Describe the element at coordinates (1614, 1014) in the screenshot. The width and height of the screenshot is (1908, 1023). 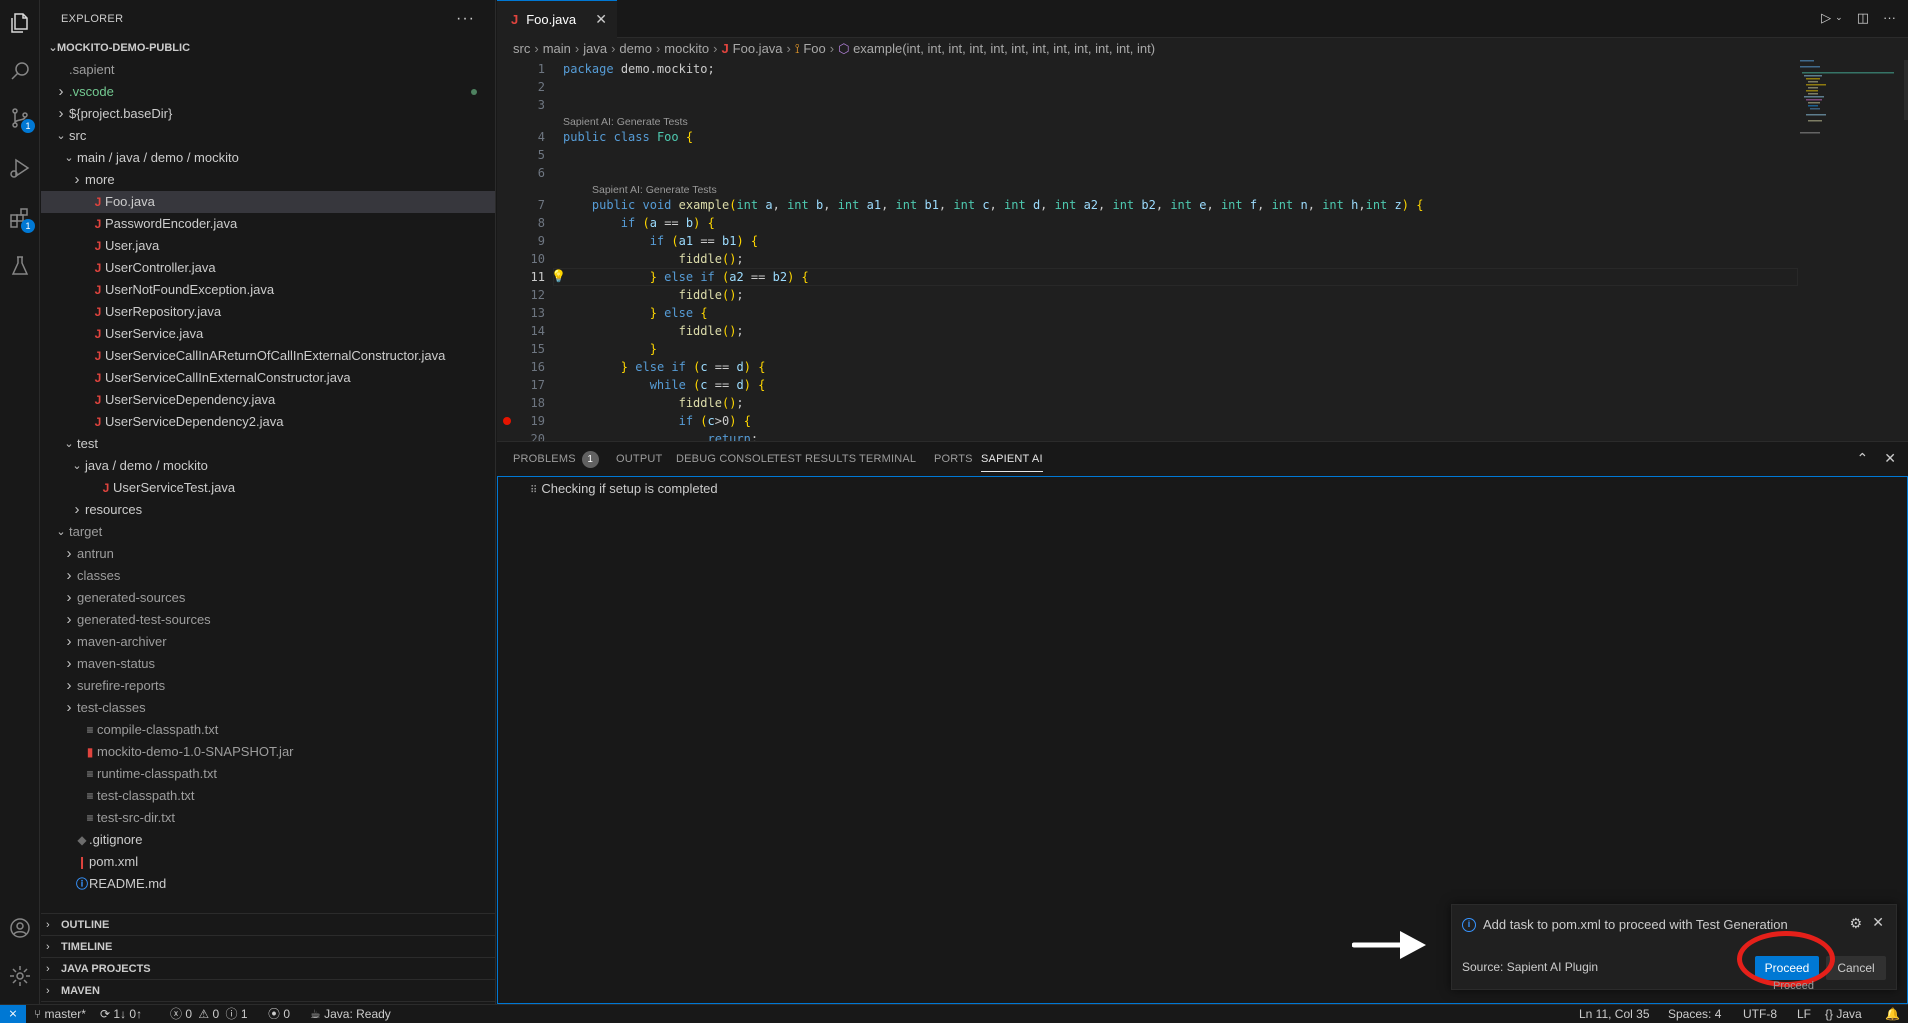
I see `cursor-position: Ln 11, Col 35` at that location.